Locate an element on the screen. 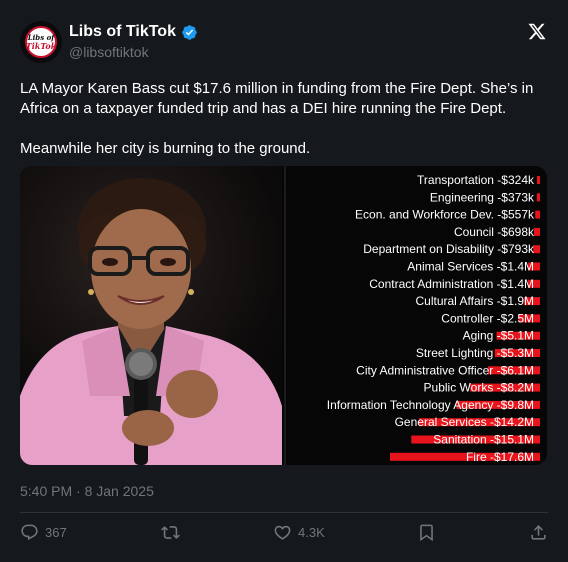  share-icon is located at coordinates (538, 532).